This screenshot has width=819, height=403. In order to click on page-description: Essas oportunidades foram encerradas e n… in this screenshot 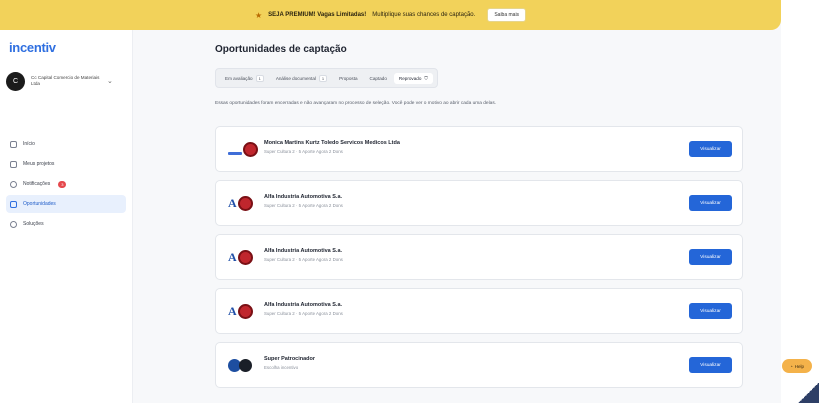, I will do `click(356, 103)`.